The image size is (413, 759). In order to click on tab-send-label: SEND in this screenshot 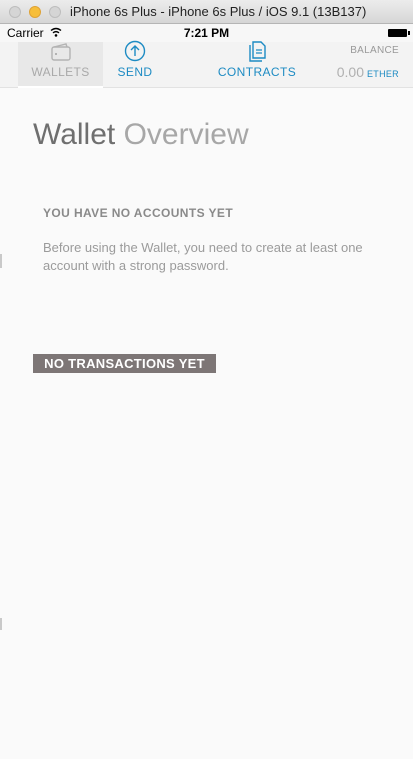, I will do `click(135, 72)`.